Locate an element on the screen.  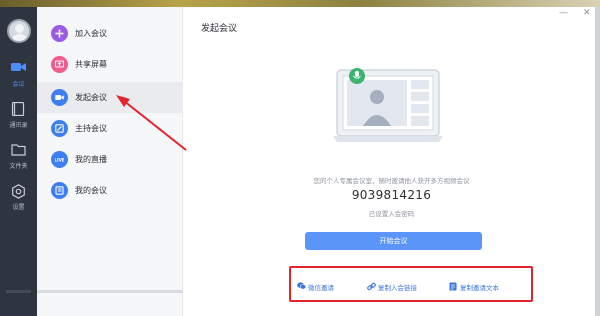
menu-item-host: 主持会议 is located at coordinates (110, 128).